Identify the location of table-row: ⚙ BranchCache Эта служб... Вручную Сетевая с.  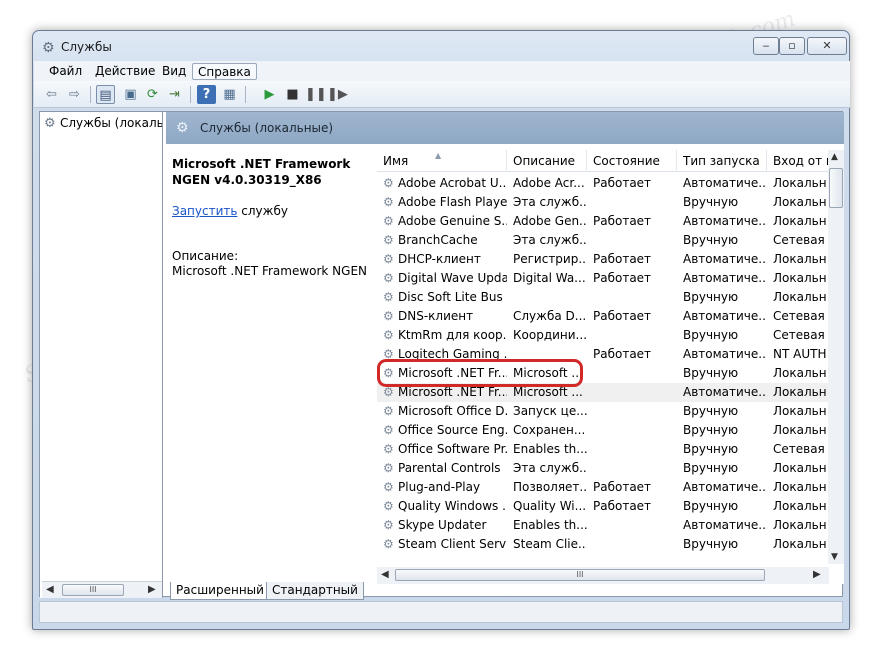
(603, 240).